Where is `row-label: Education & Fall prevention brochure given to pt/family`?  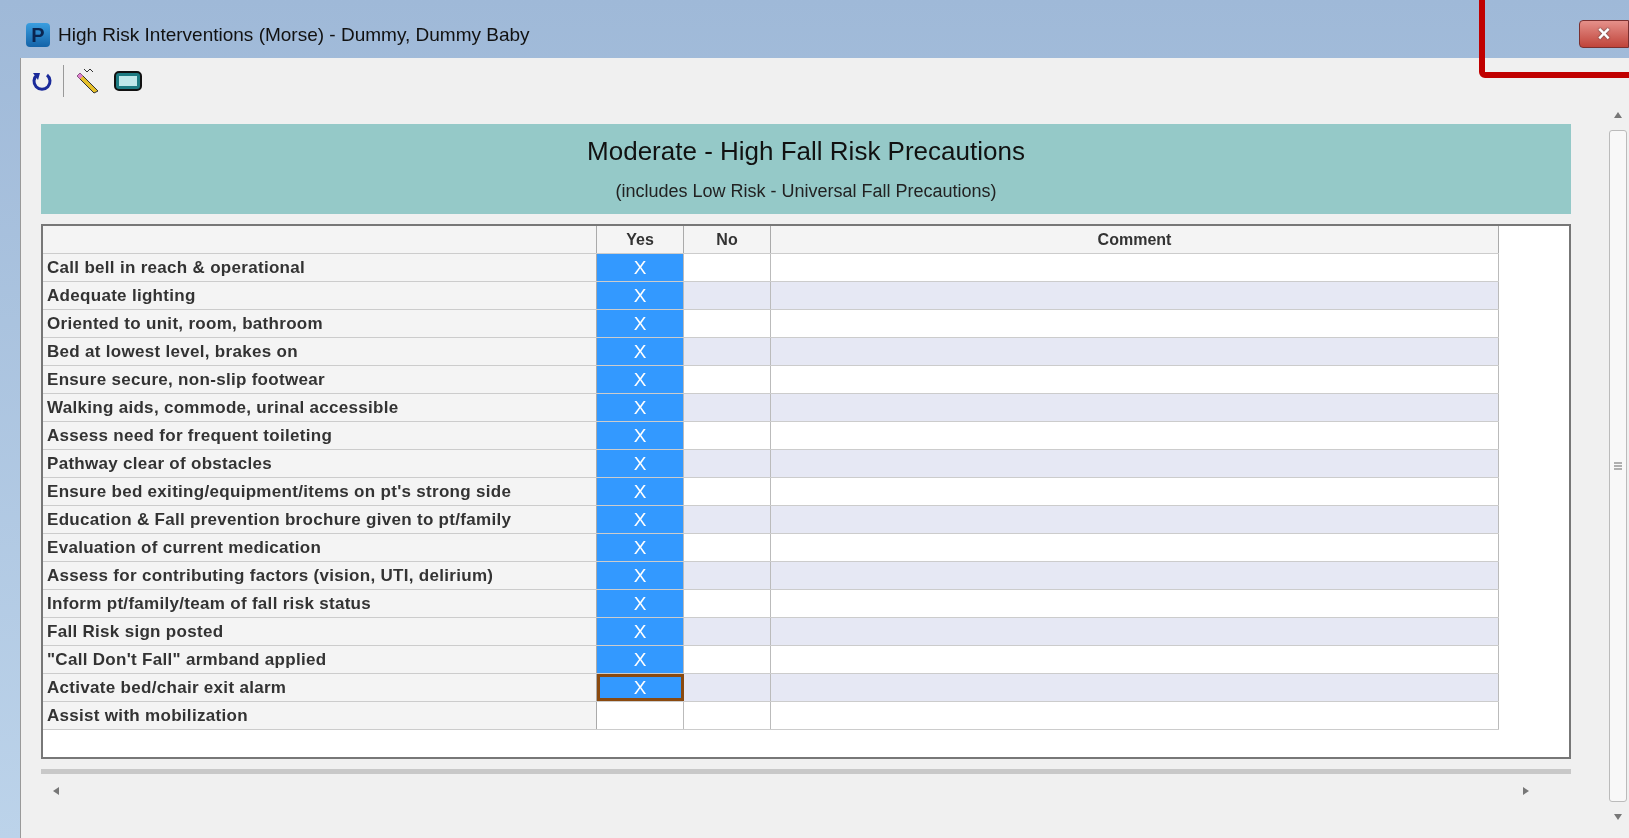
row-label: Education & Fall prevention brochure given to pt/family is located at coordinates (320, 519).